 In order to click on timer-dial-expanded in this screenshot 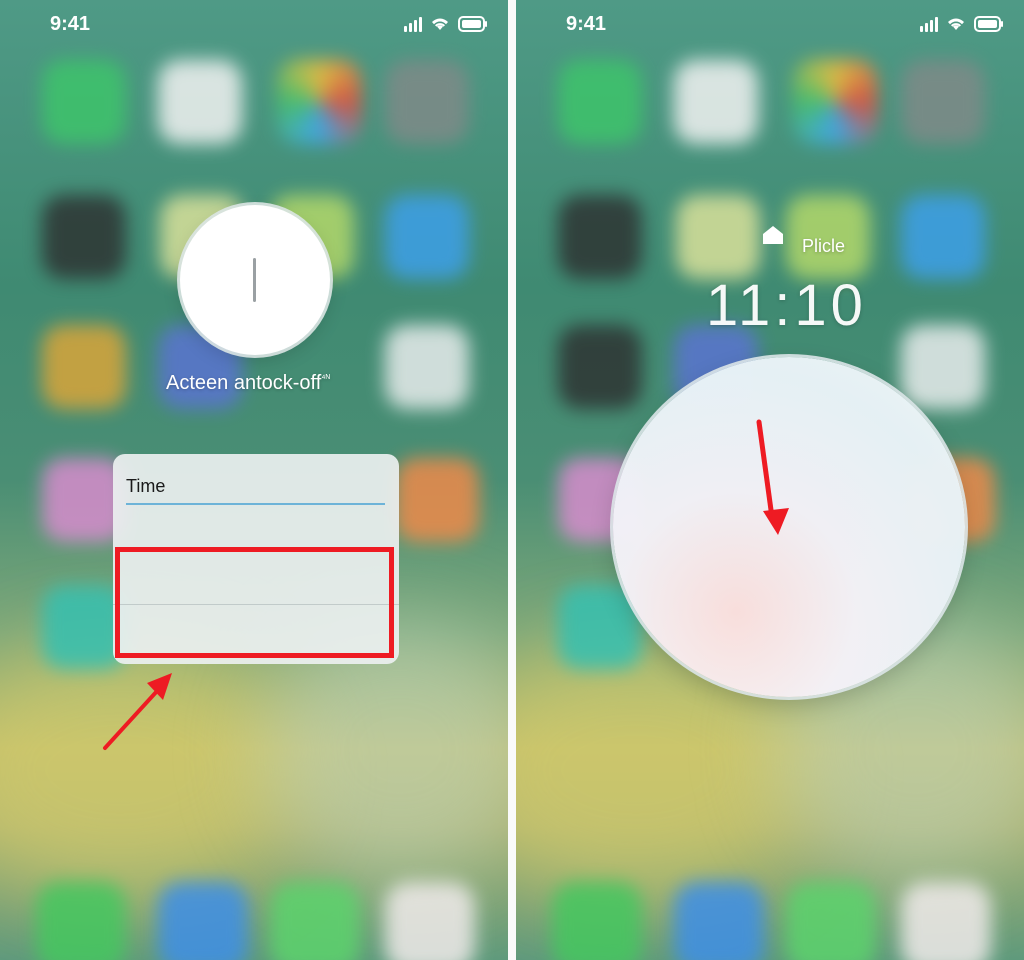, I will do `click(789, 527)`.